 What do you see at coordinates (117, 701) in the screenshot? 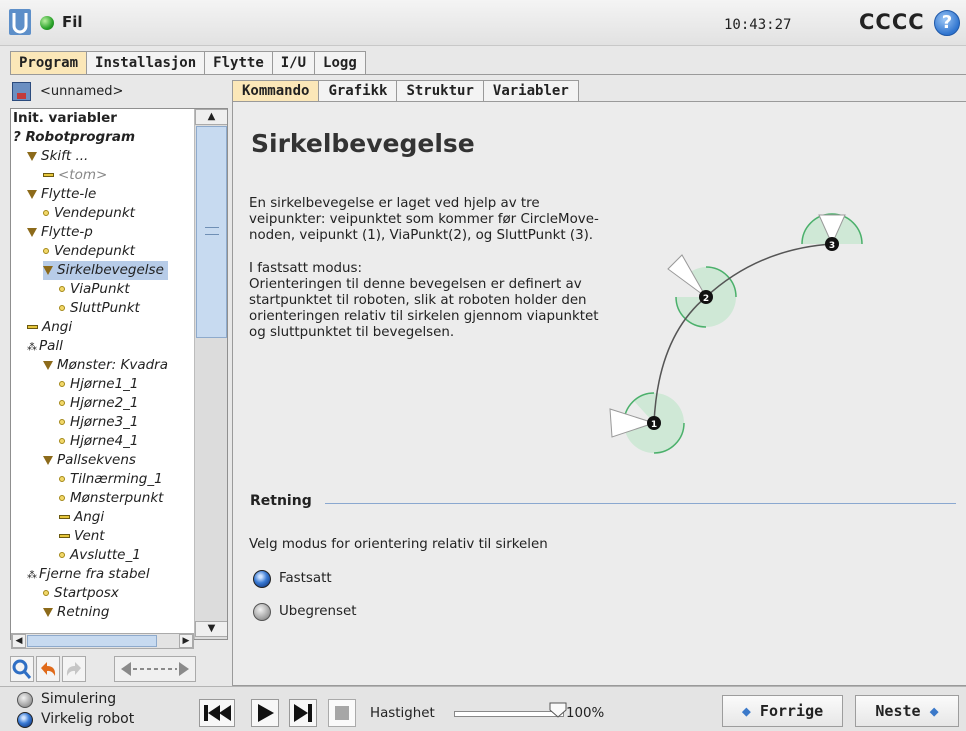
I see `mode-simulering: Simulering` at bounding box center [117, 701].